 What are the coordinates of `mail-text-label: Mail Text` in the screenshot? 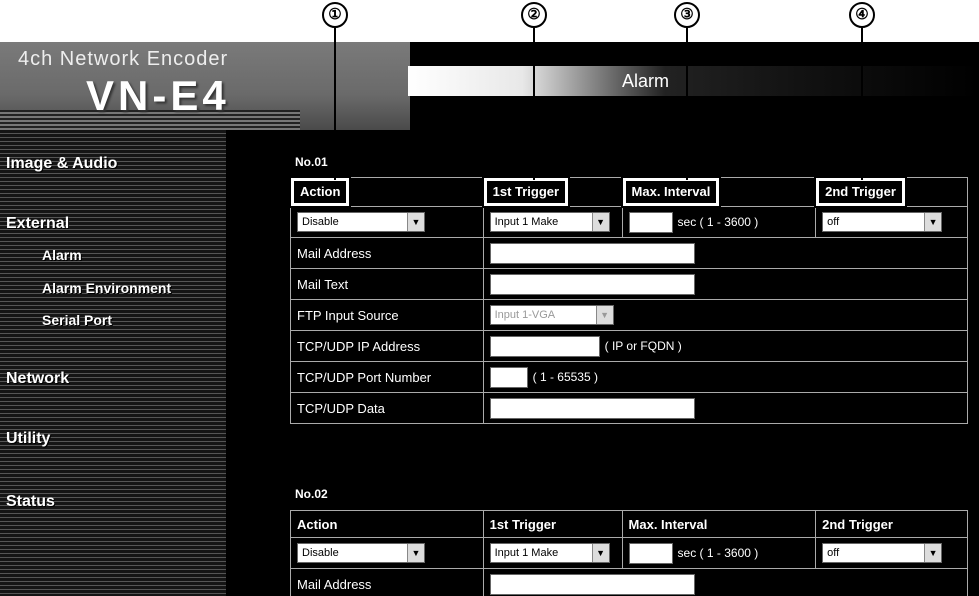 It's located at (387, 284).